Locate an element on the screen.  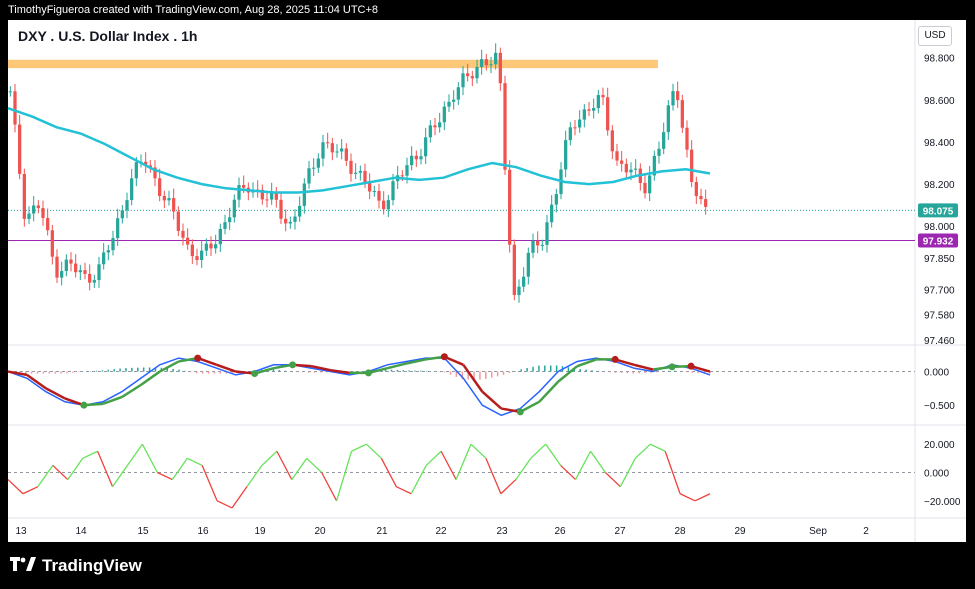
currency-button: USD is located at coordinates (935, 36).